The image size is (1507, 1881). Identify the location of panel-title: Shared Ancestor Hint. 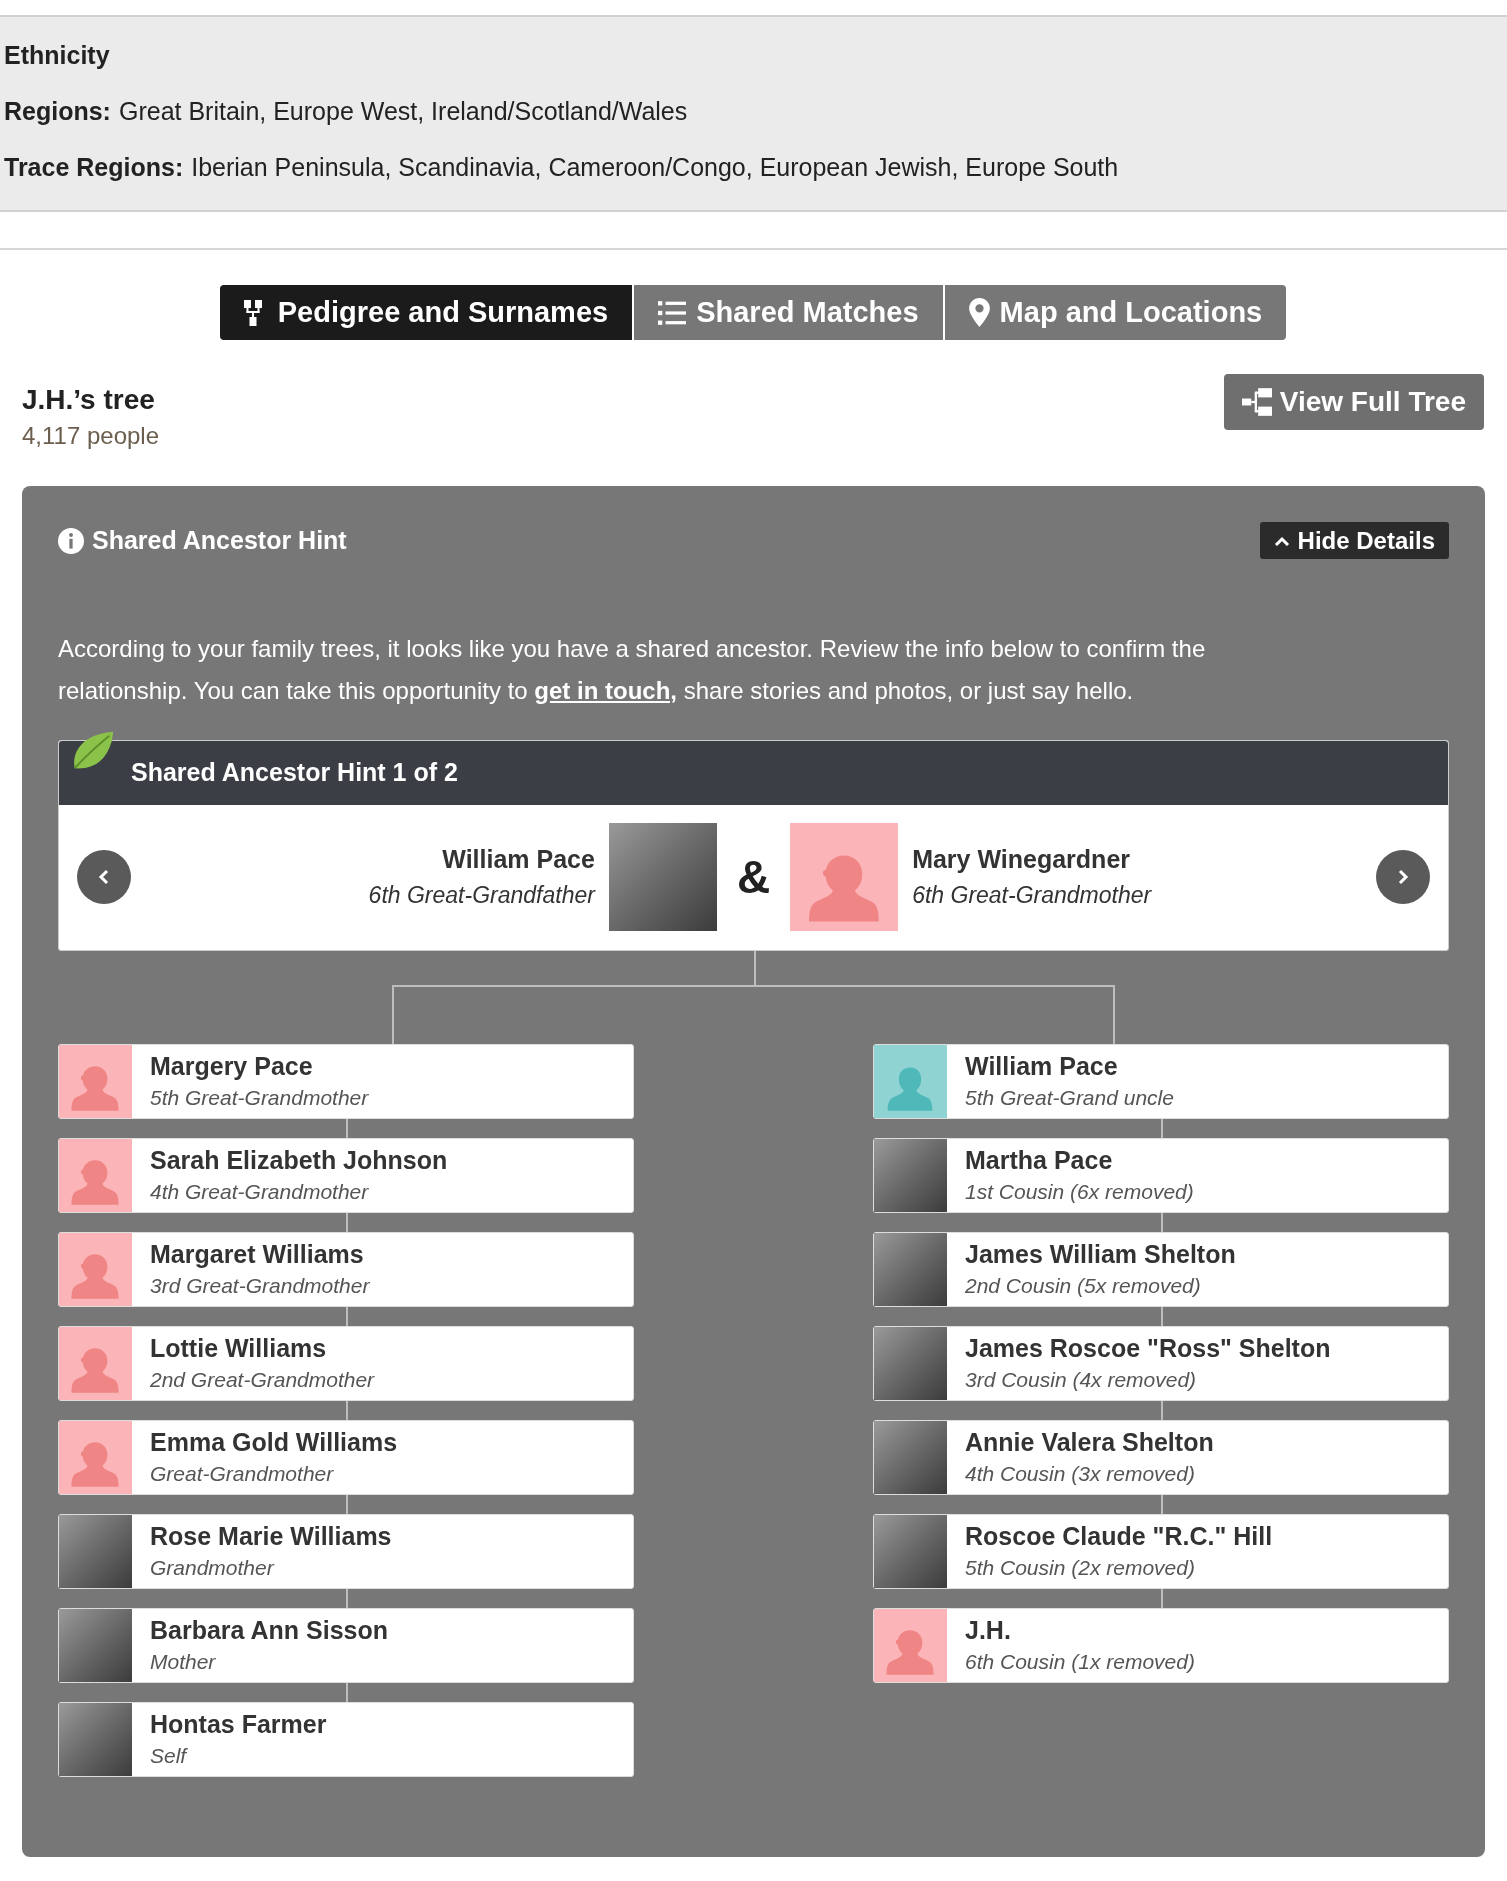
(219, 540).